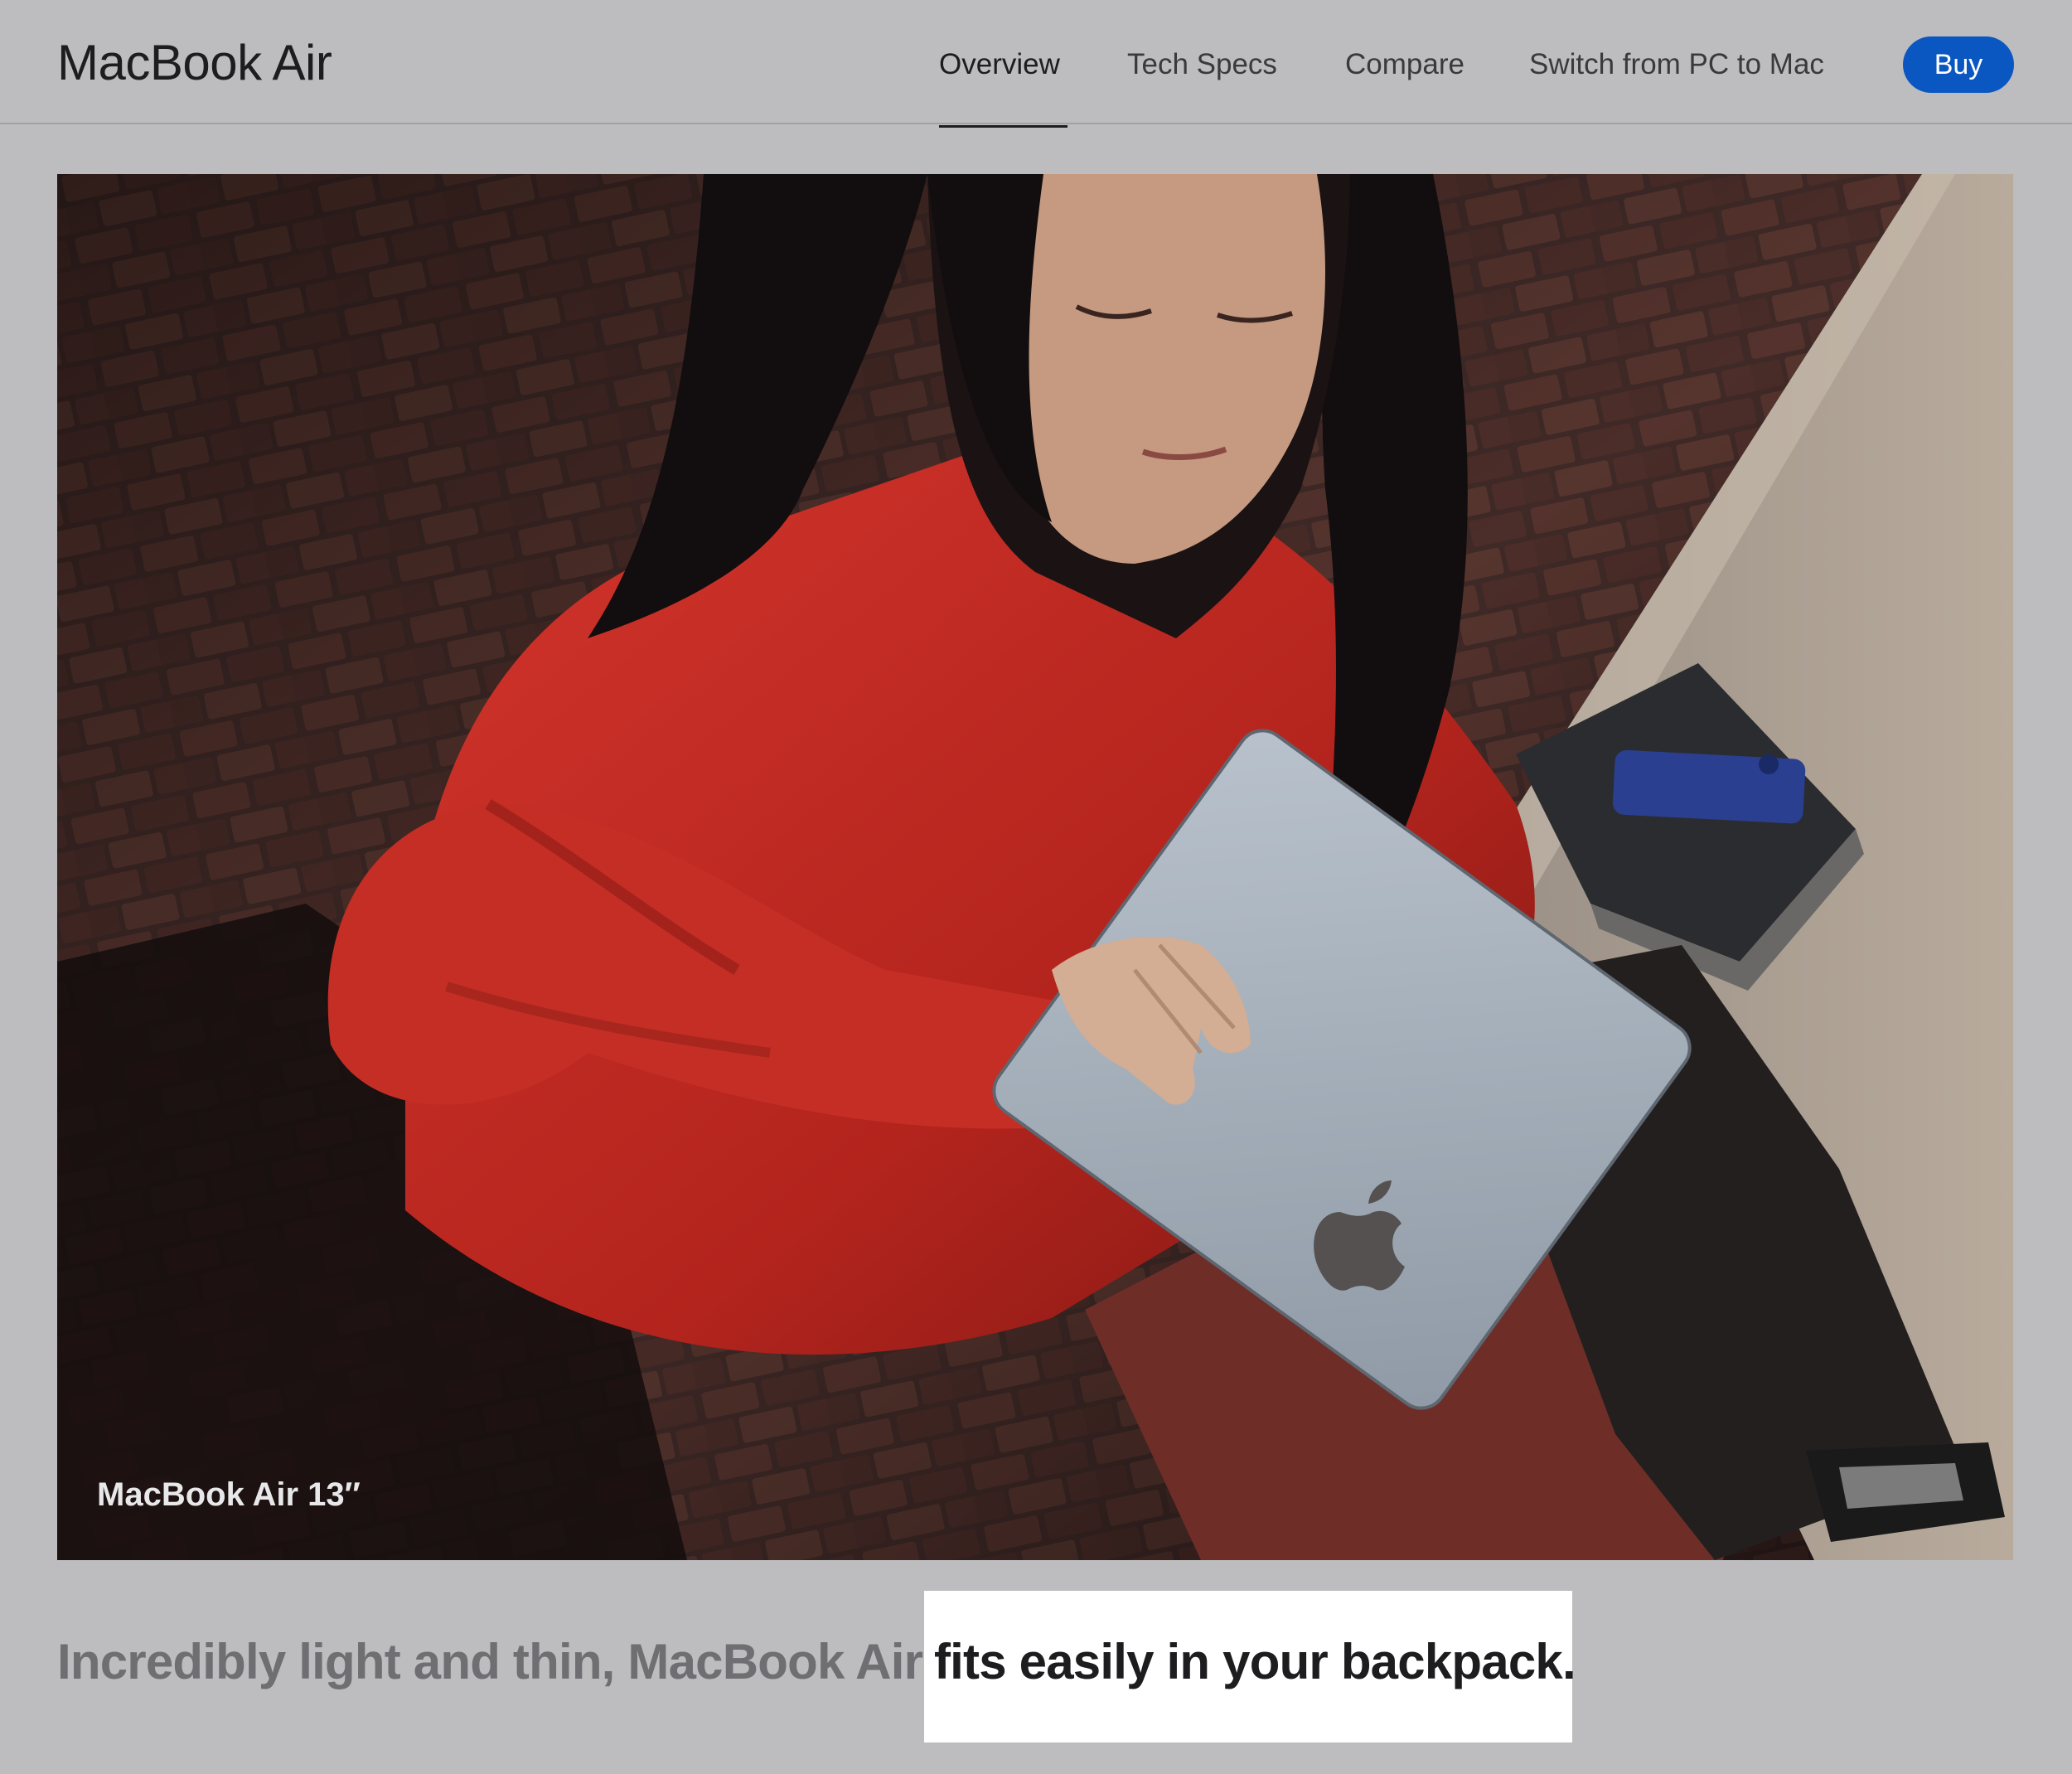 This screenshot has width=2072, height=1774. Describe the element at coordinates (1202, 64) in the screenshot. I see `nav-link-tech-specs: Tech Specs` at that location.